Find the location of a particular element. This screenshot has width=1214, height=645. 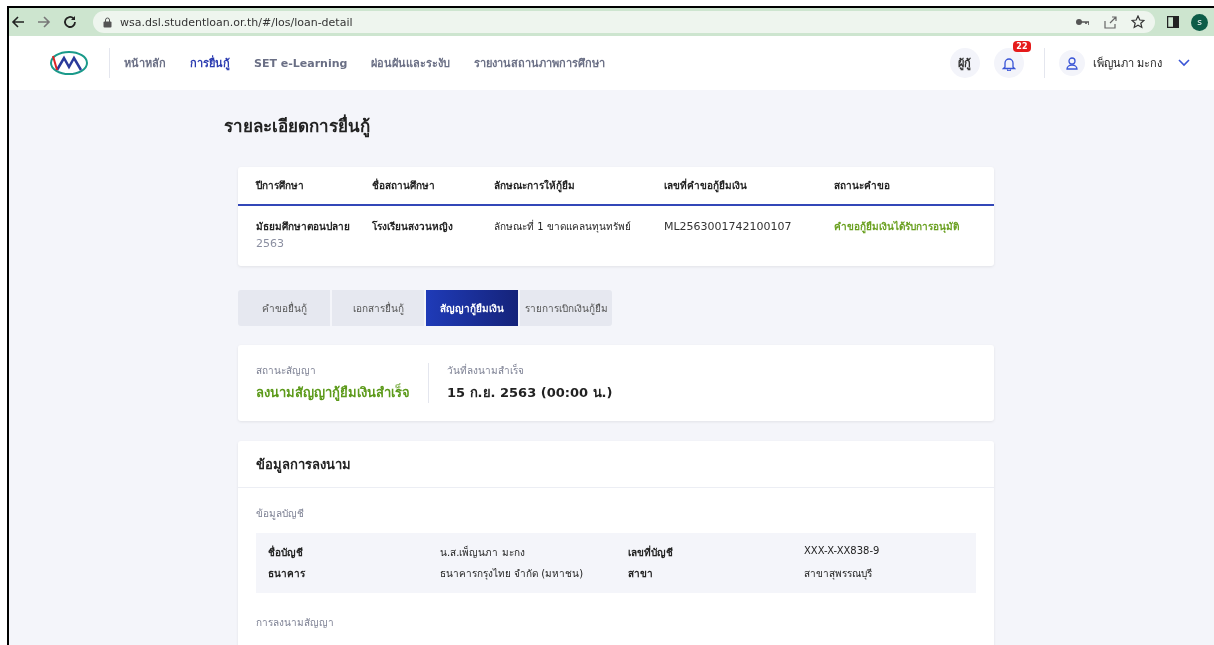

field-value: น.ส.เพ็ญนภา มะกง is located at coordinates (483, 552).